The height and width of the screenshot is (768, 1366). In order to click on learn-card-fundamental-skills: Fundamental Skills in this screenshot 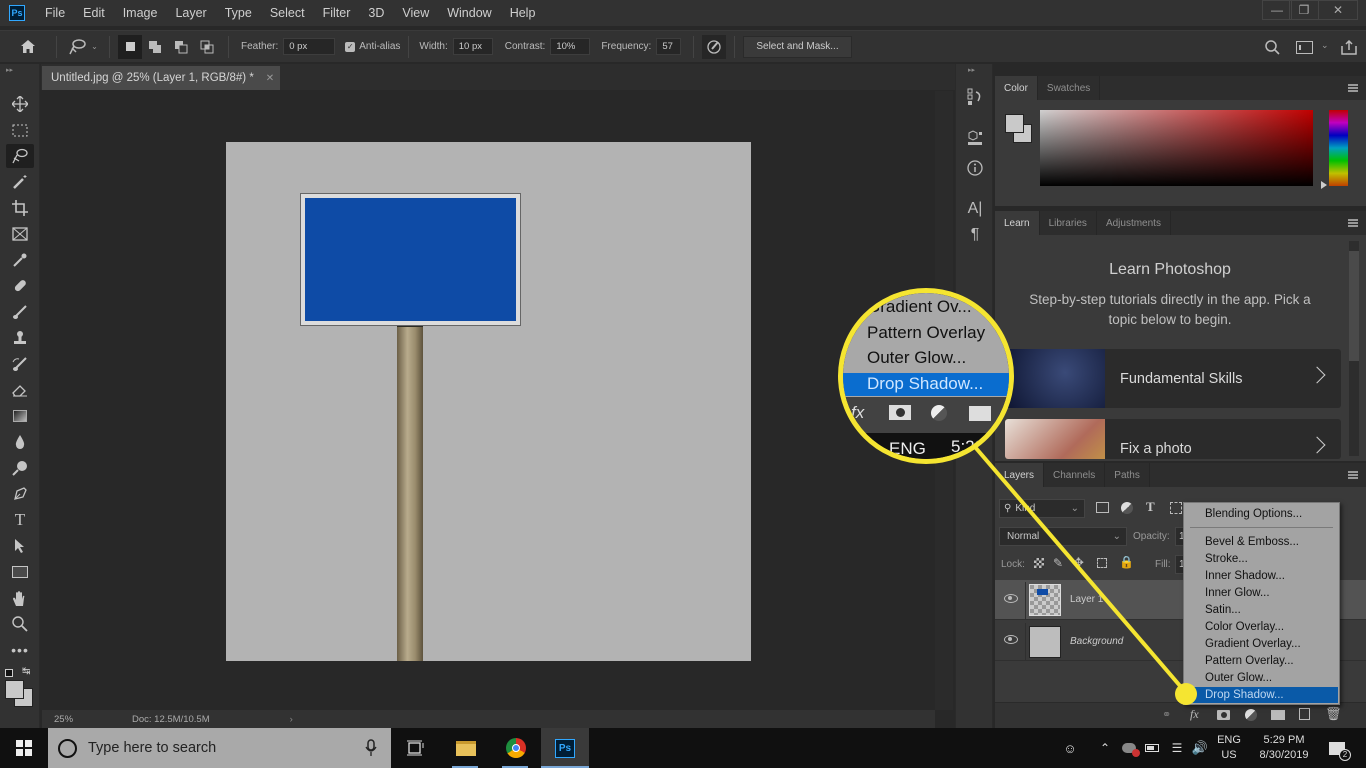, I will do `click(1173, 378)`.